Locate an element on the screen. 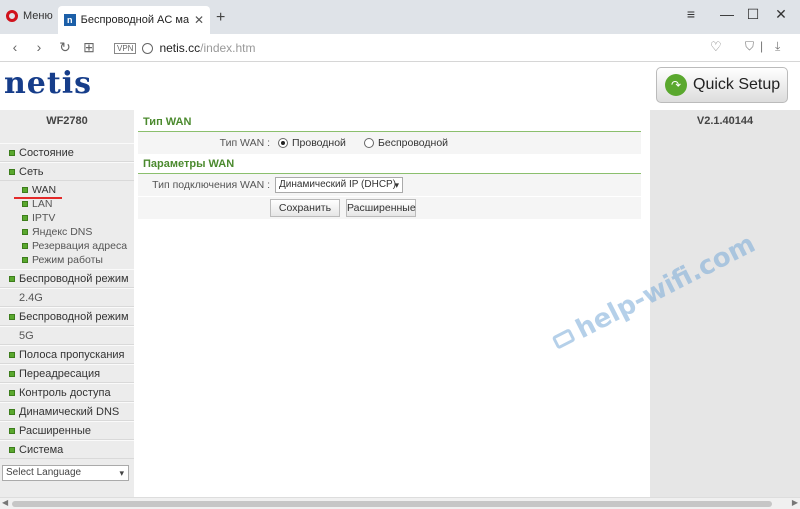 The image size is (800, 509). active-item-underline is located at coordinates (38, 198).